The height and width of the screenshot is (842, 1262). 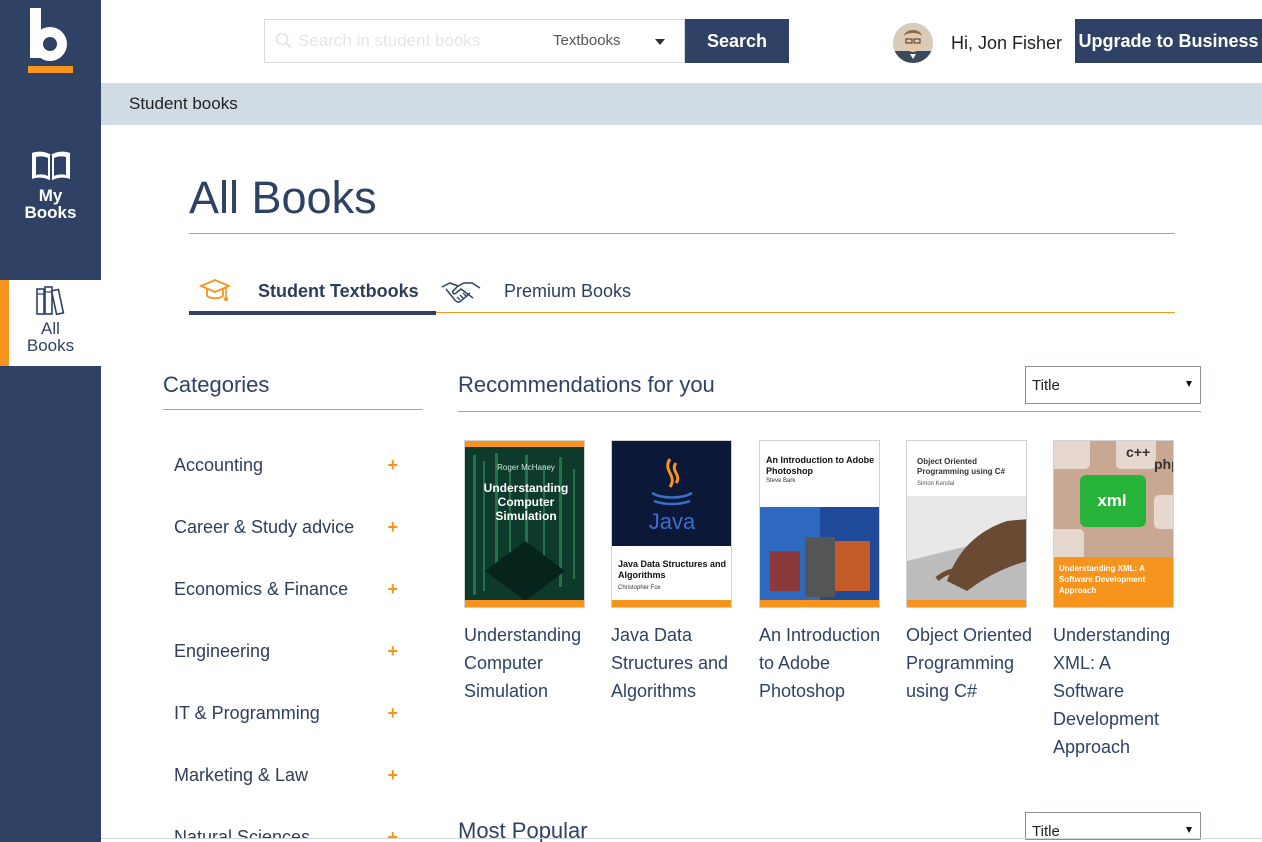 What do you see at coordinates (289, 656) in the screenshot?
I see `category-engineering: Engineering +` at bounding box center [289, 656].